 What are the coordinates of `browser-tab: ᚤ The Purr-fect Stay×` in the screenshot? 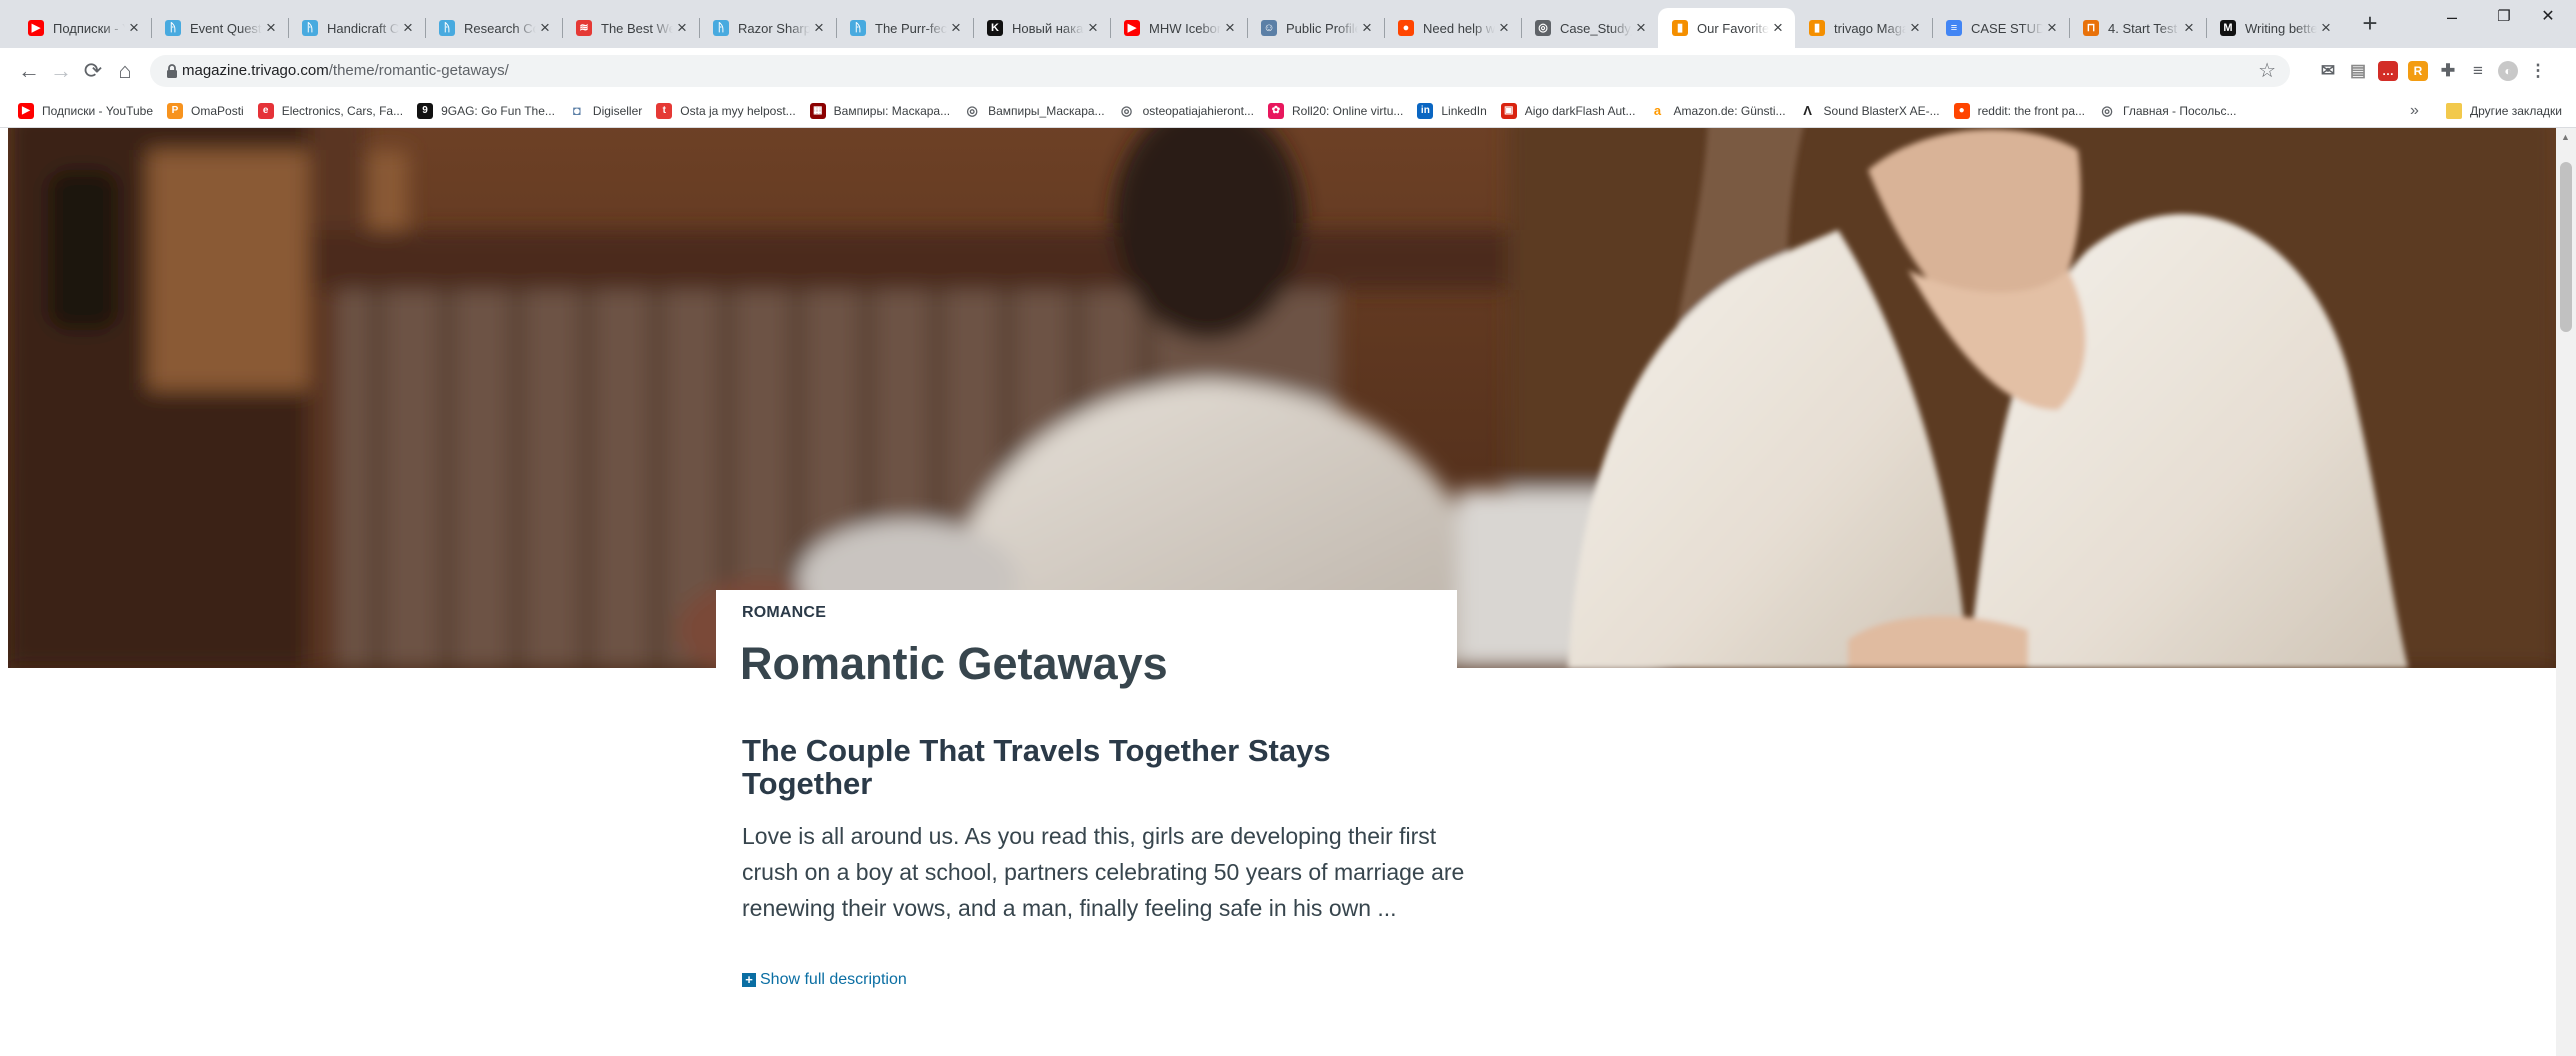 It's located at (904, 28).